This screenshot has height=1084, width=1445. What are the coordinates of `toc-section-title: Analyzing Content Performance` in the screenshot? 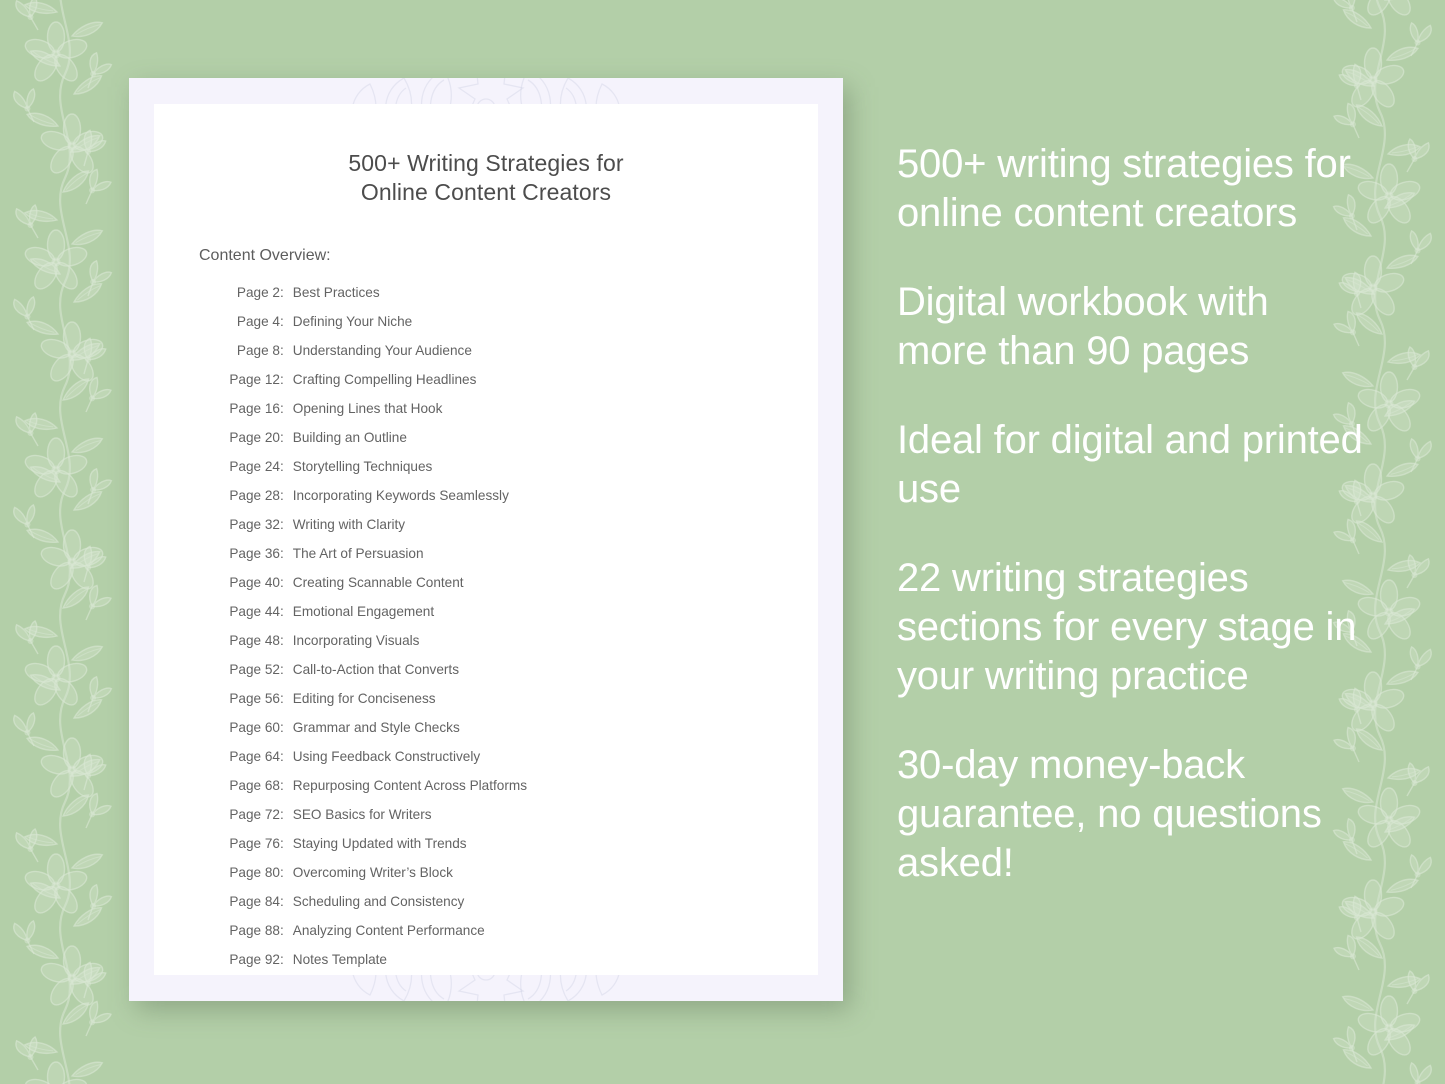 It's located at (388, 931).